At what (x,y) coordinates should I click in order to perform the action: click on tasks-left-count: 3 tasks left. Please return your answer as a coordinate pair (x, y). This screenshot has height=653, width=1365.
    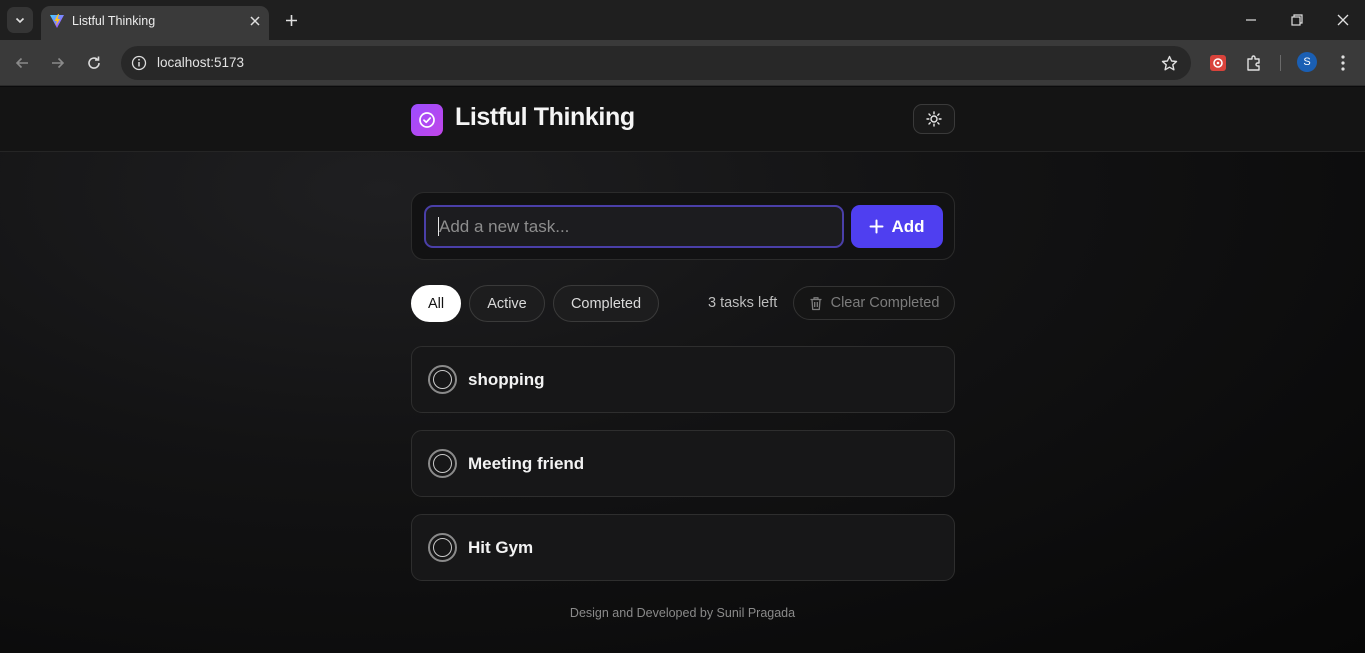
    Looking at the image, I should click on (743, 303).